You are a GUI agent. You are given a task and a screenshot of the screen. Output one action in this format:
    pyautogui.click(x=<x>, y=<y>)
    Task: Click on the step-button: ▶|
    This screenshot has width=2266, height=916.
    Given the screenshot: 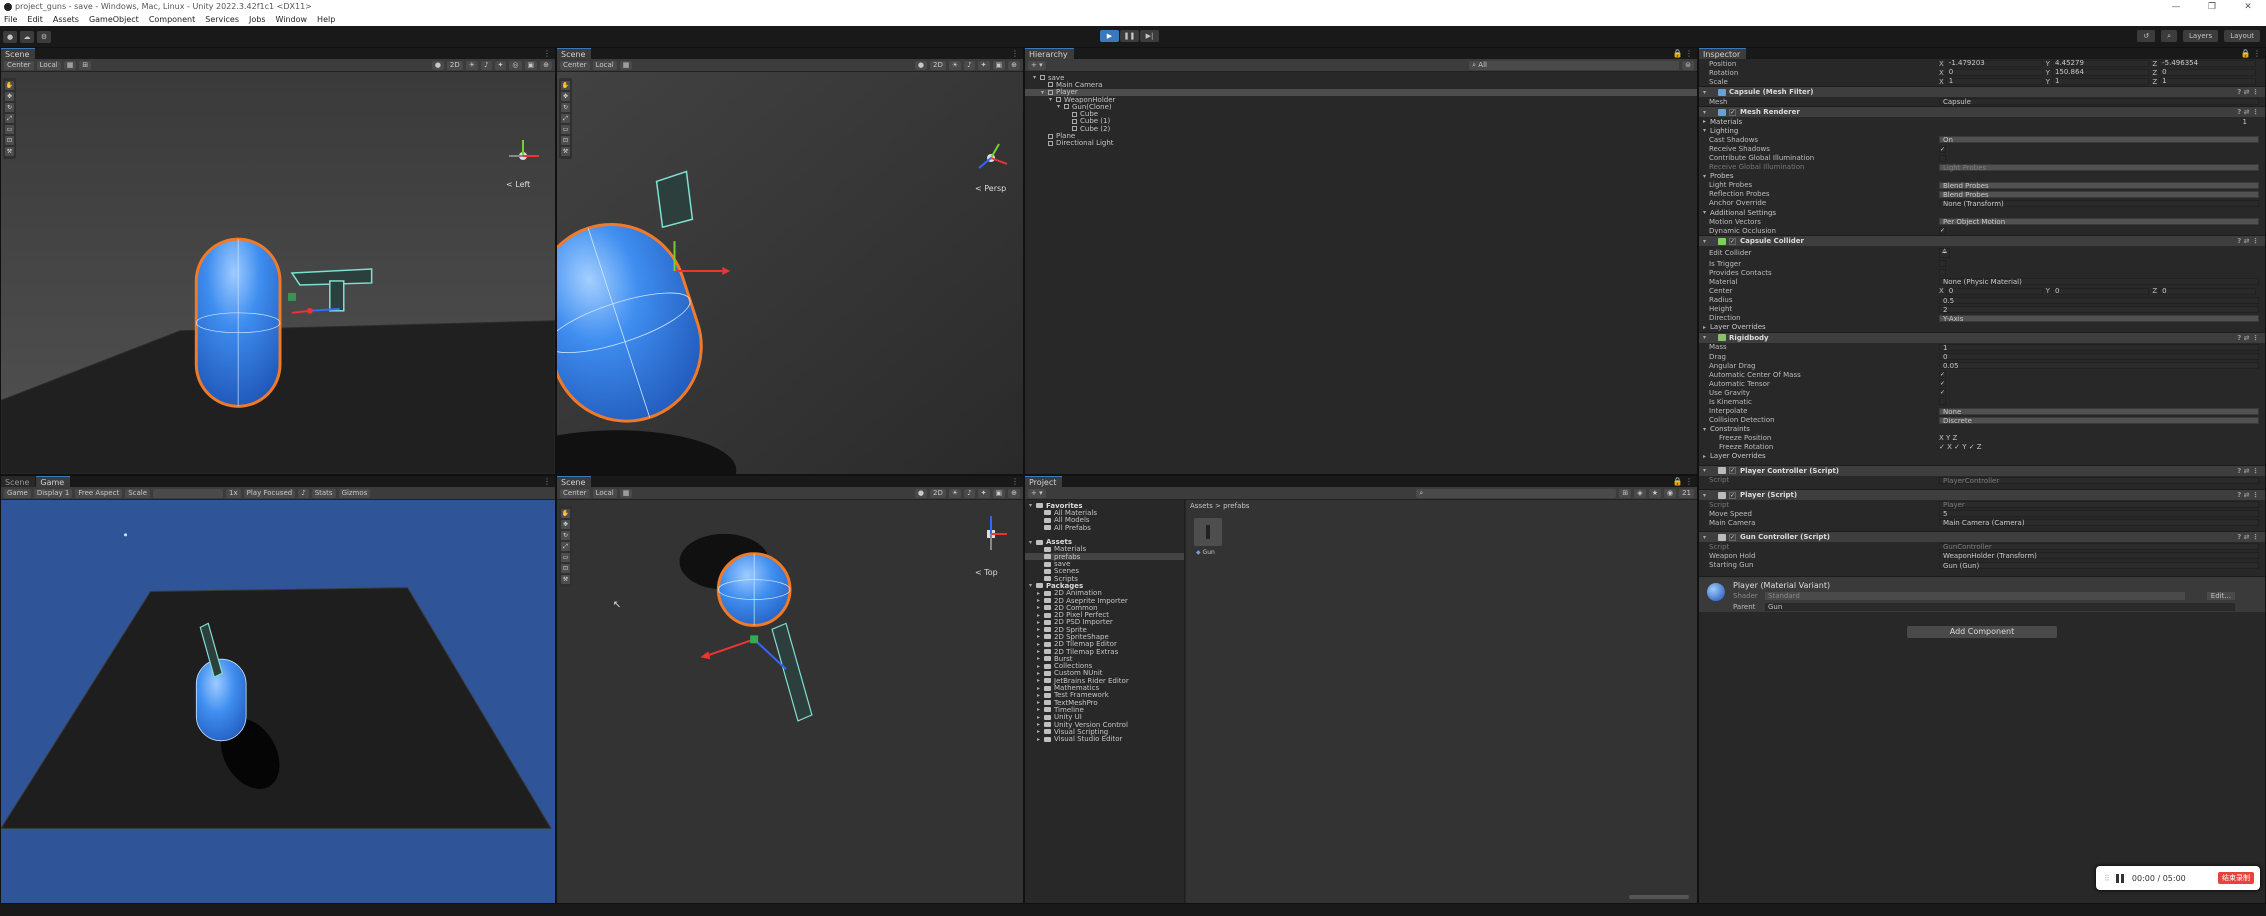 What is the action you would take?
    pyautogui.click(x=1149, y=36)
    